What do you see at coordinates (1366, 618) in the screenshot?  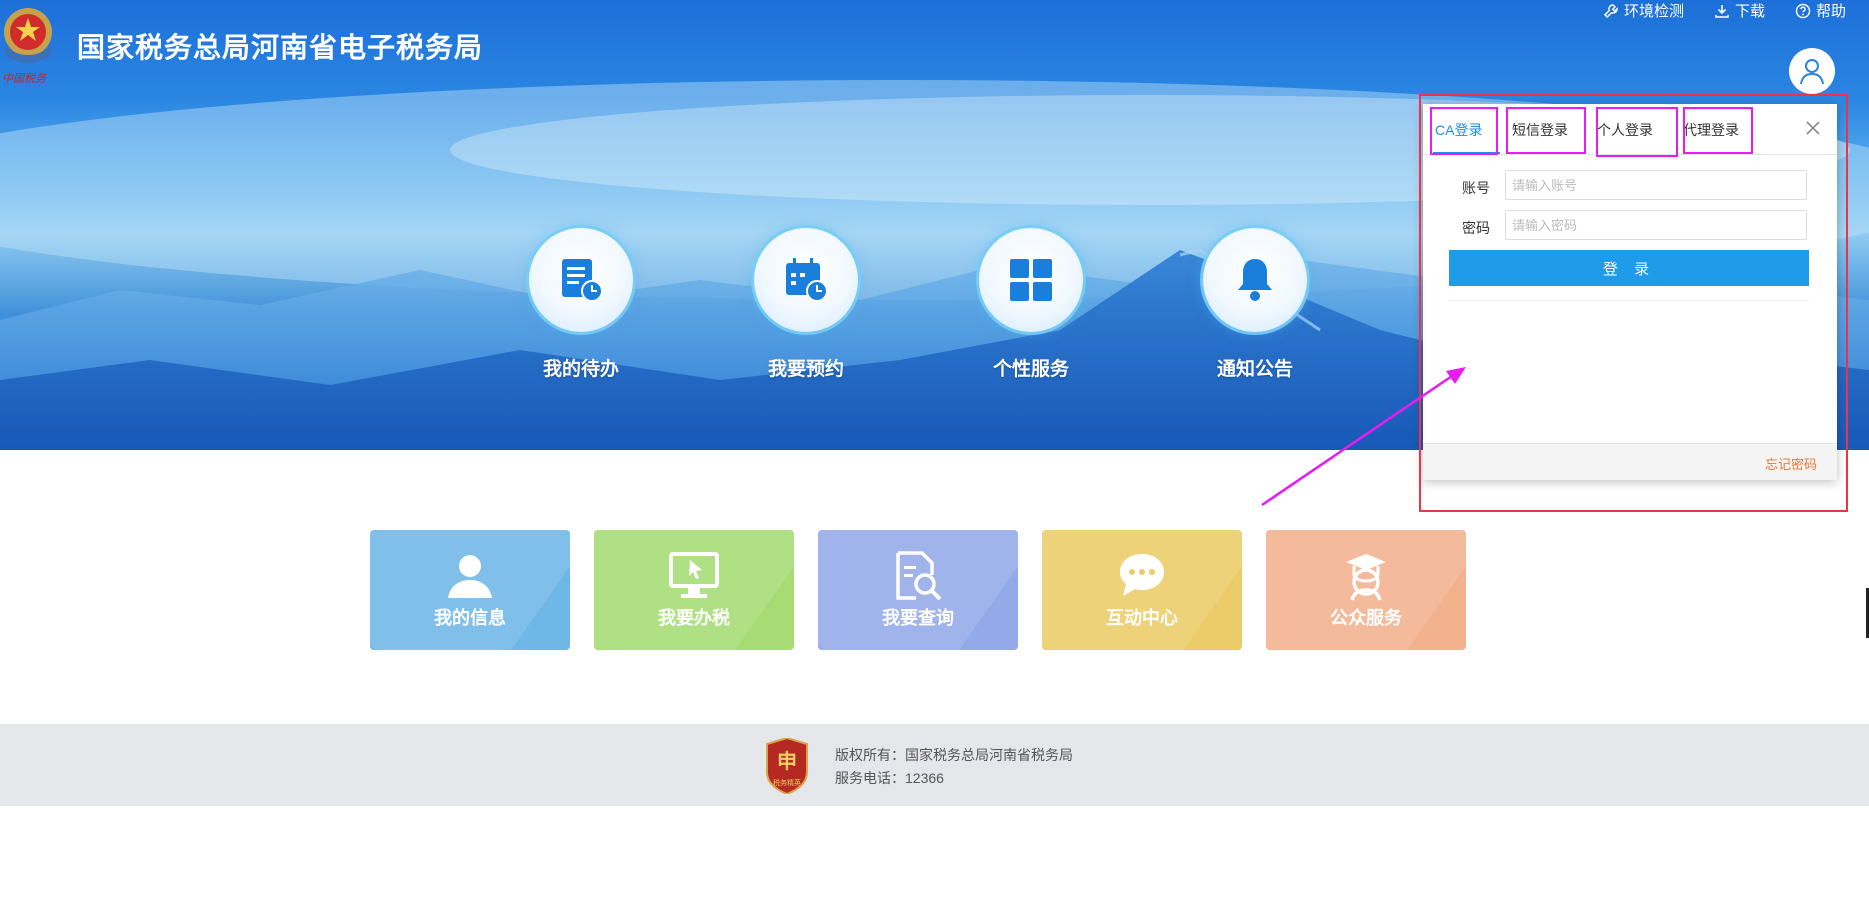 I see `tile-label: 公众服务` at bounding box center [1366, 618].